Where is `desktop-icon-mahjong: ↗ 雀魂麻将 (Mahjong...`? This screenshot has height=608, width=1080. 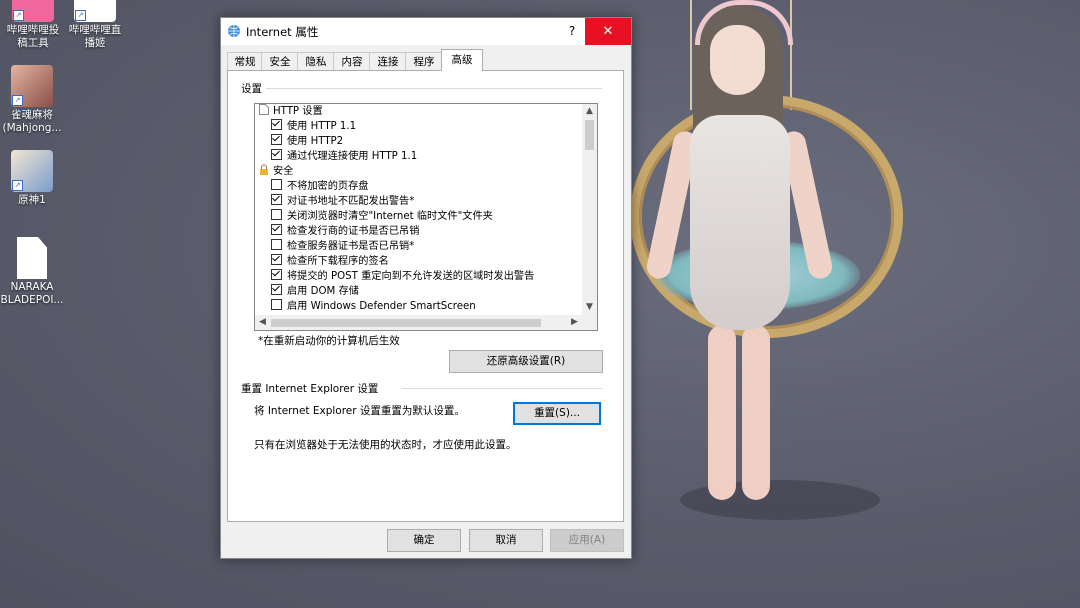 desktop-icon-mahjong: ↗ 雀魂麻将 (Mahjong... is located at coordinates (34, 100).